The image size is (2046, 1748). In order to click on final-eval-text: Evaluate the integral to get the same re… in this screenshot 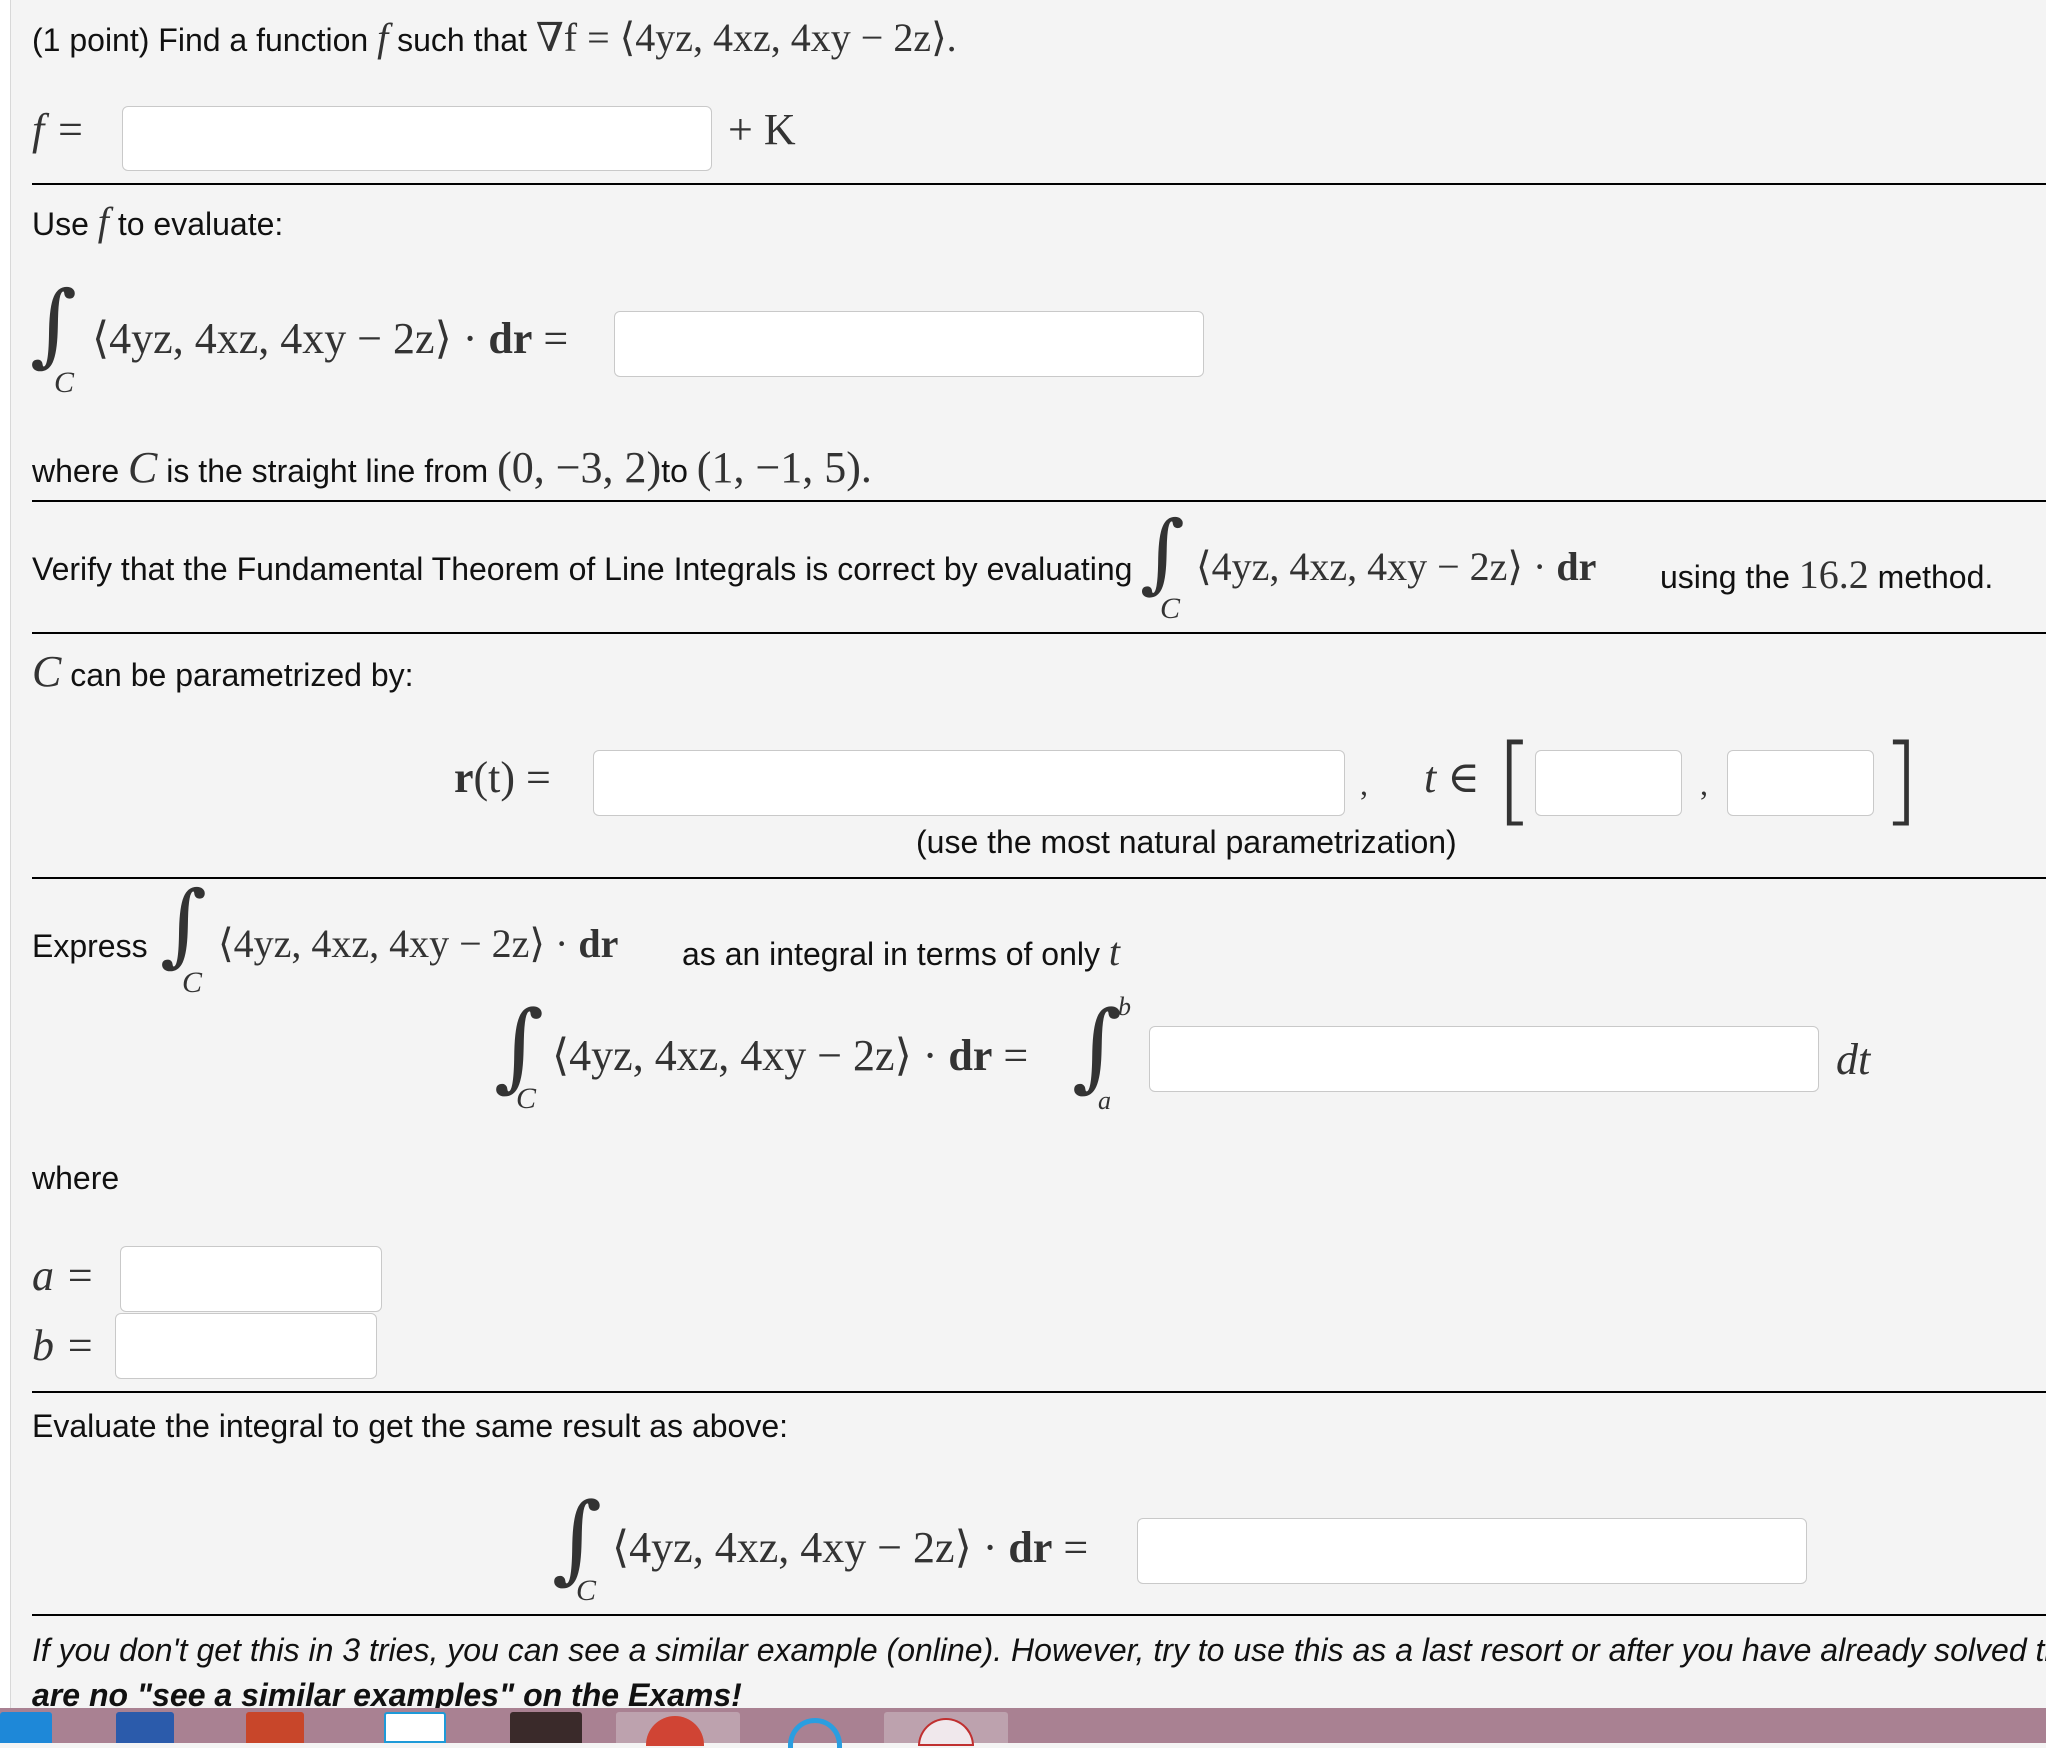, I will do `click(410, 1426)`.